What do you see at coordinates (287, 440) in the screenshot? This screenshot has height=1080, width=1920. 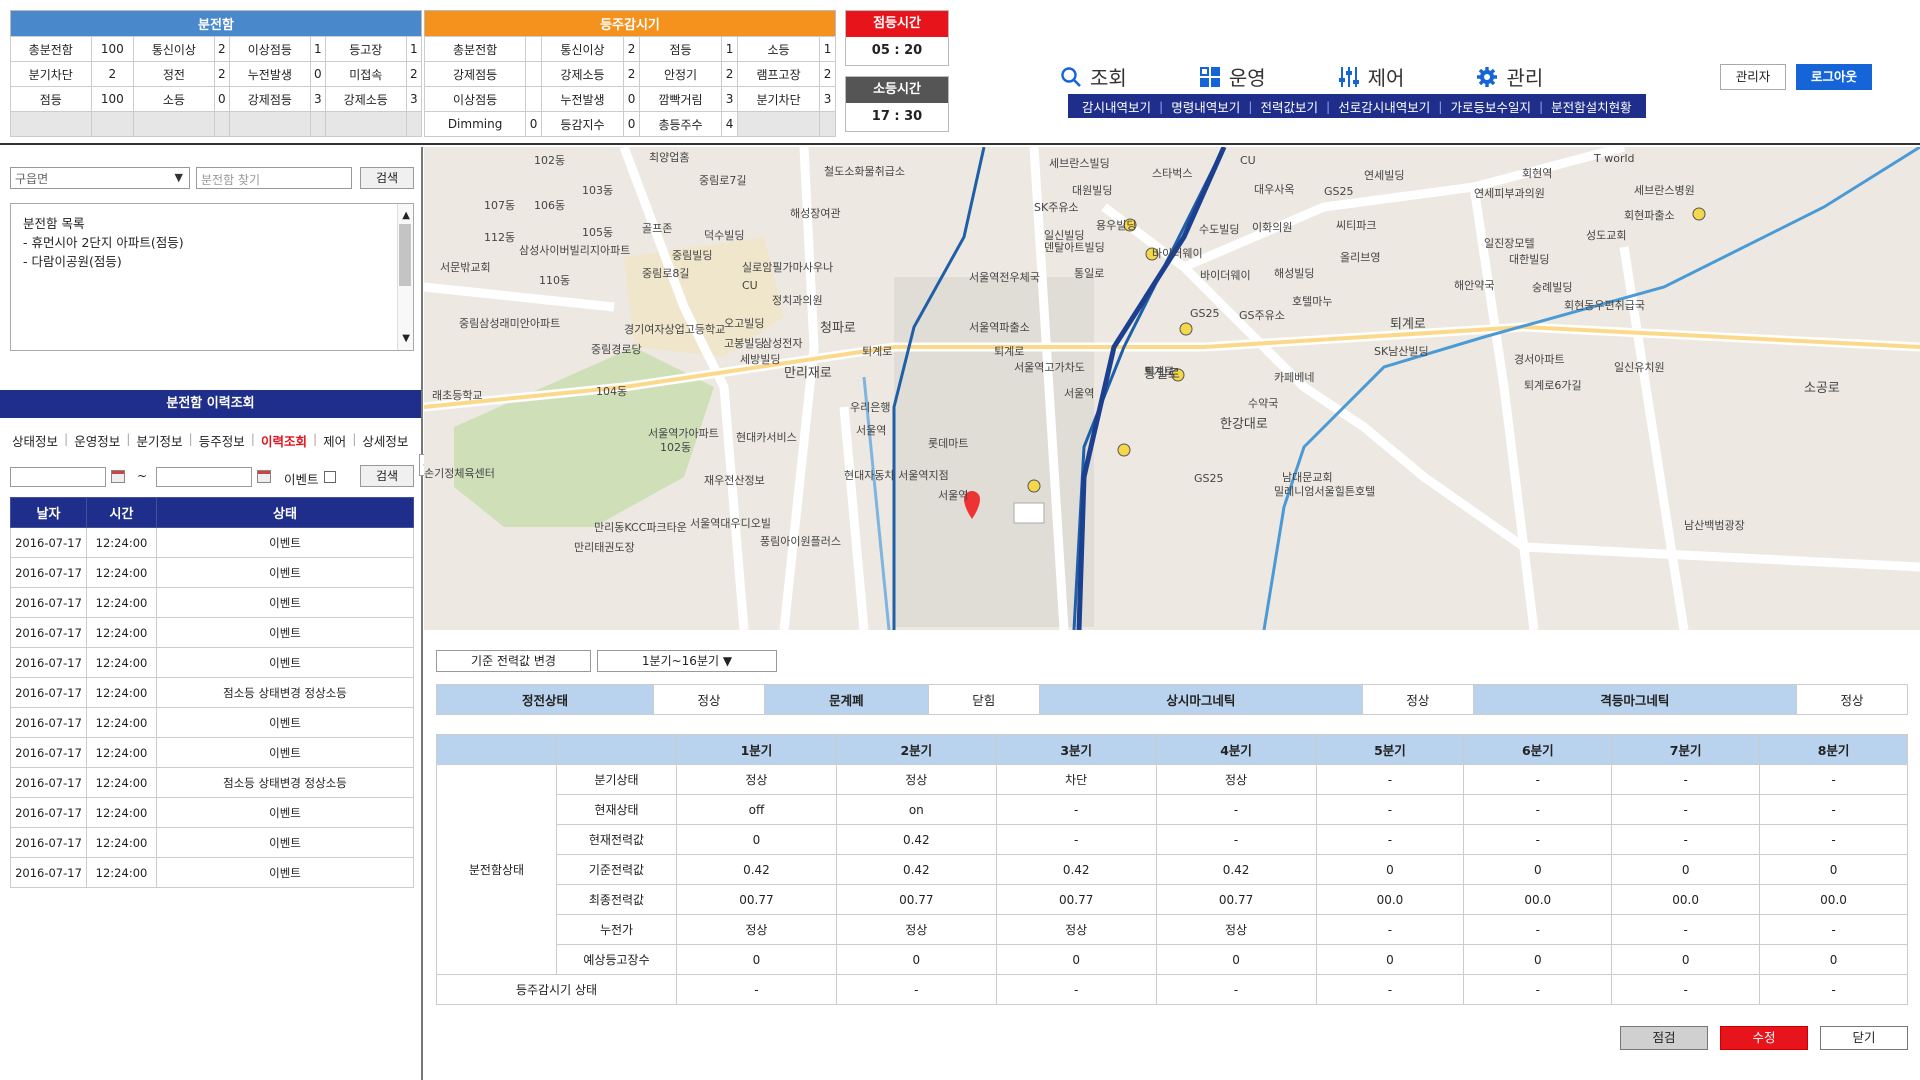 I see `tab-history: 이력조회` at bounding box center [287, 440].